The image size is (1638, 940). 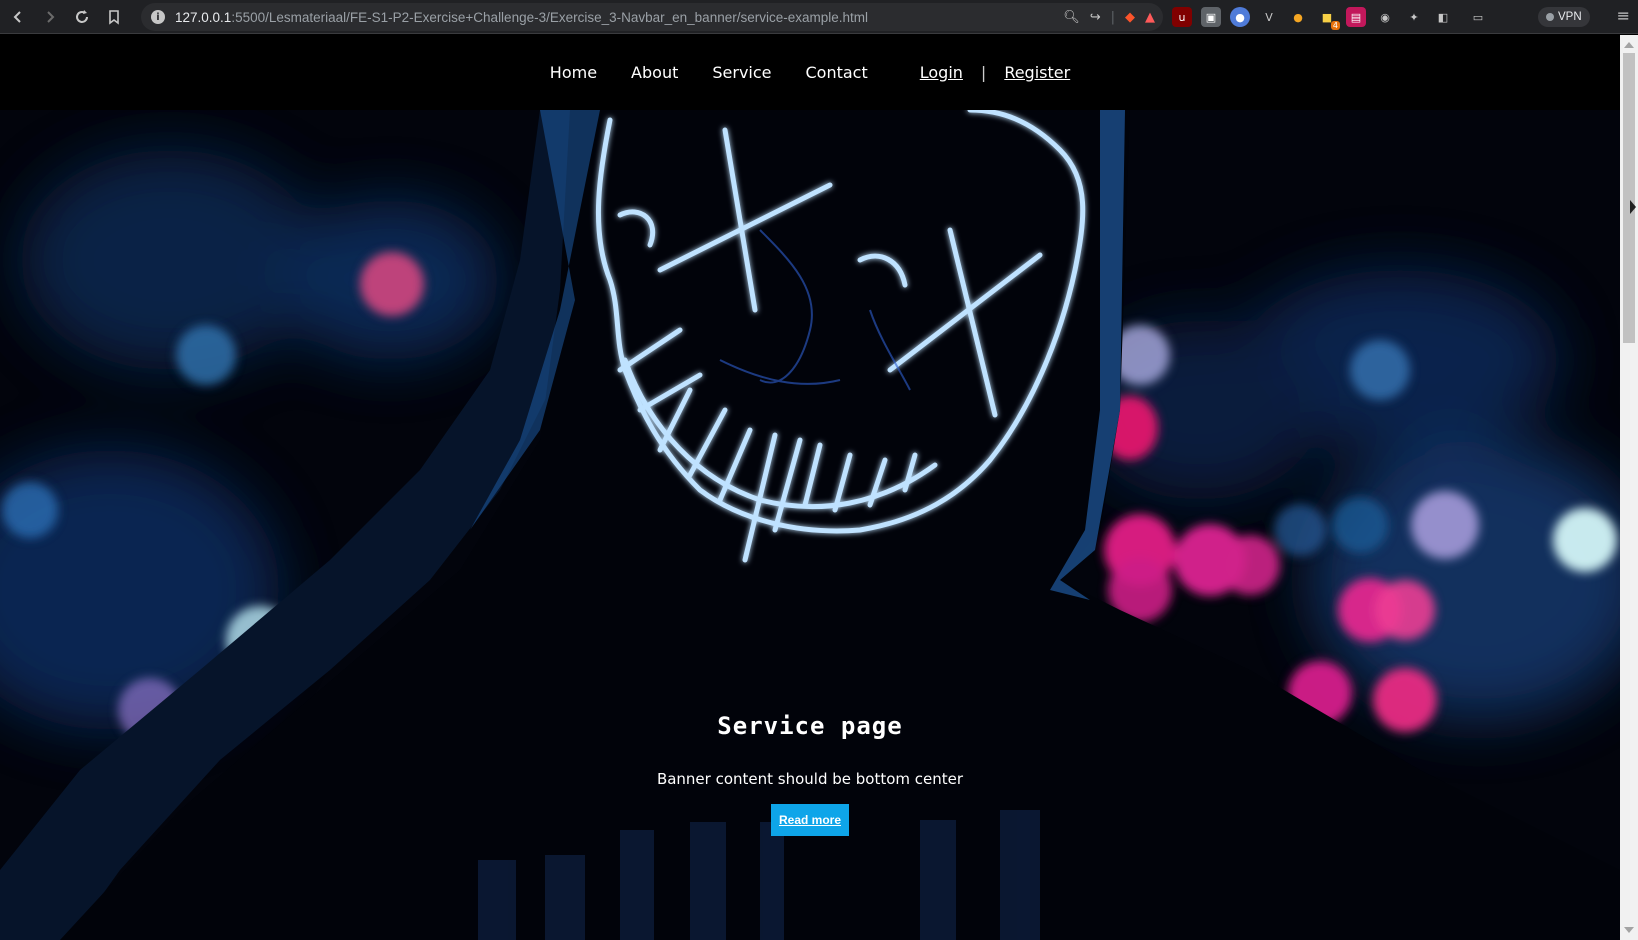 I want to click on banner-subtitle: Banner content should be bottom center, so click(x=810, y=779).